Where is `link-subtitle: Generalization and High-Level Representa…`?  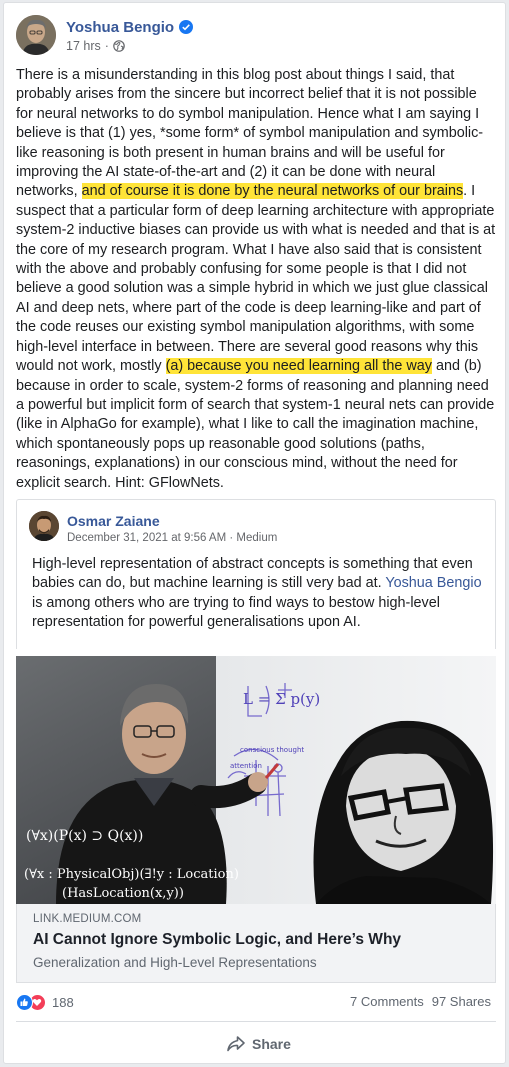
link-subtitle: Generalization and High-Level Representa… is located at coordinates (175, 962).